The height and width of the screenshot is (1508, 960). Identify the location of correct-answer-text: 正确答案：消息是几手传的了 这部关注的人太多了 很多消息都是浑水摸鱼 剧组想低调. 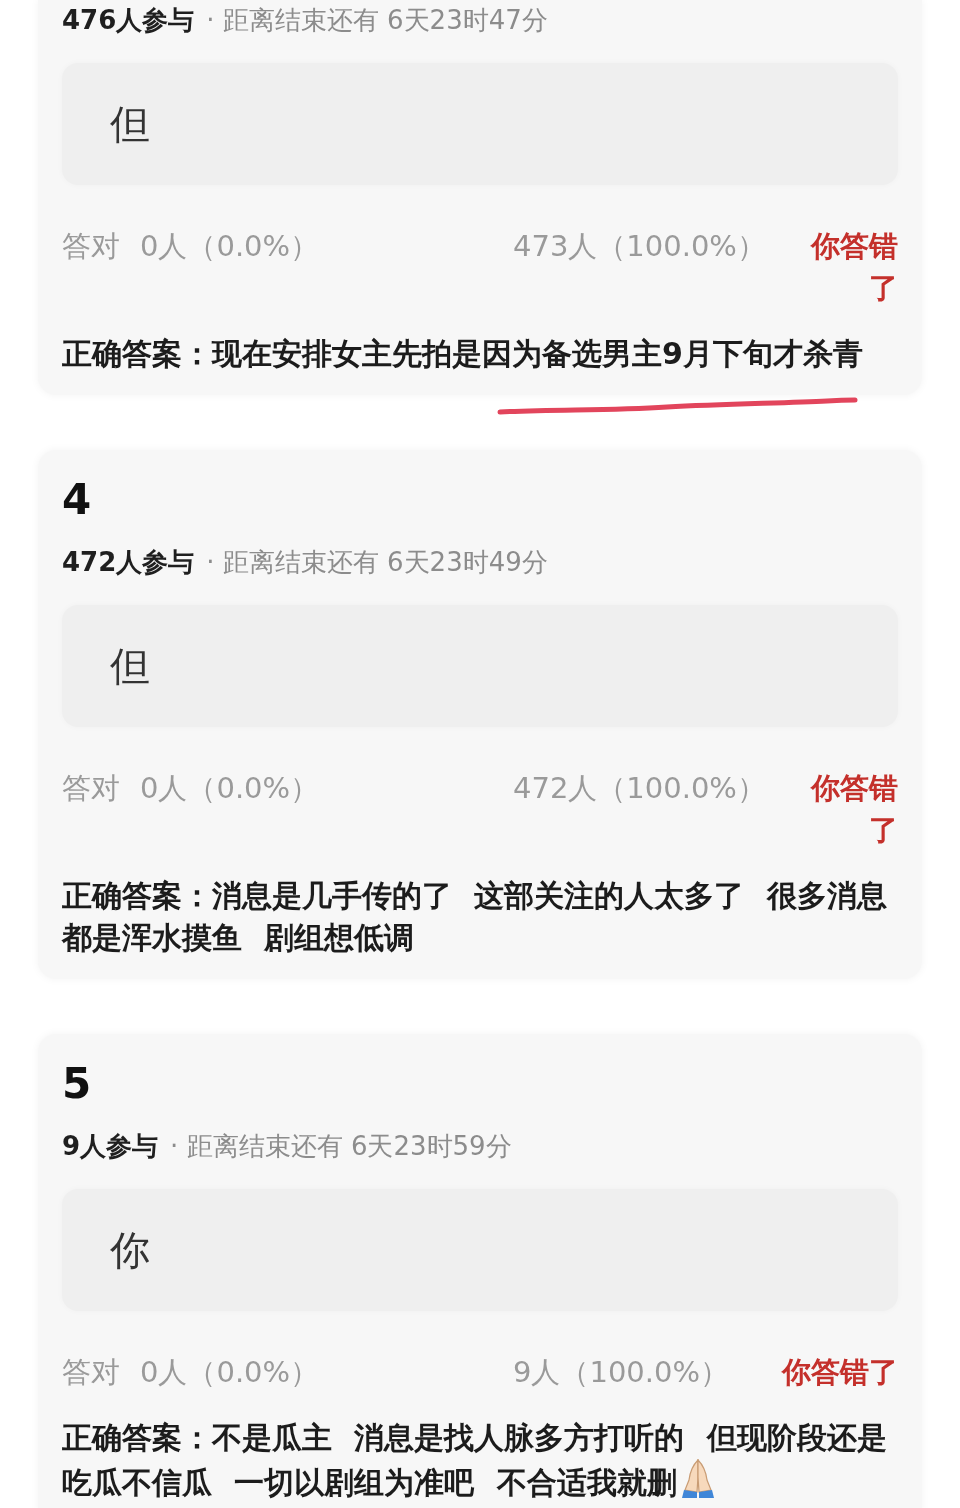
(474, 916).